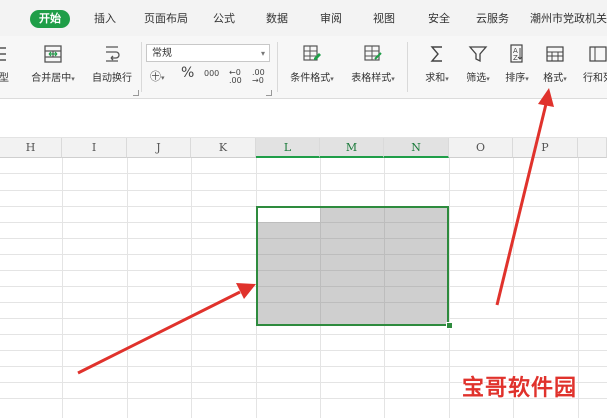 This screenshot has height=418, width=607. Describe the element at coordinates (524, 197) in the screenshot. I see `arrow-to-format-button` at that location.